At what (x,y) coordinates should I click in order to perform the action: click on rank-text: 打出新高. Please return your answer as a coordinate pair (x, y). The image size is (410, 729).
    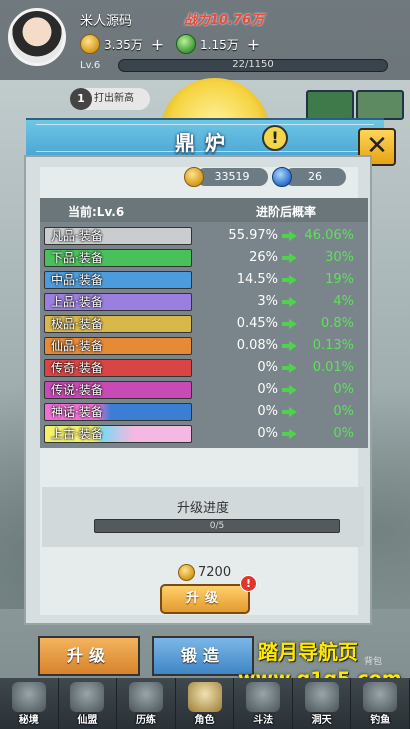
    Looking at the image, I should click on (114, 98).